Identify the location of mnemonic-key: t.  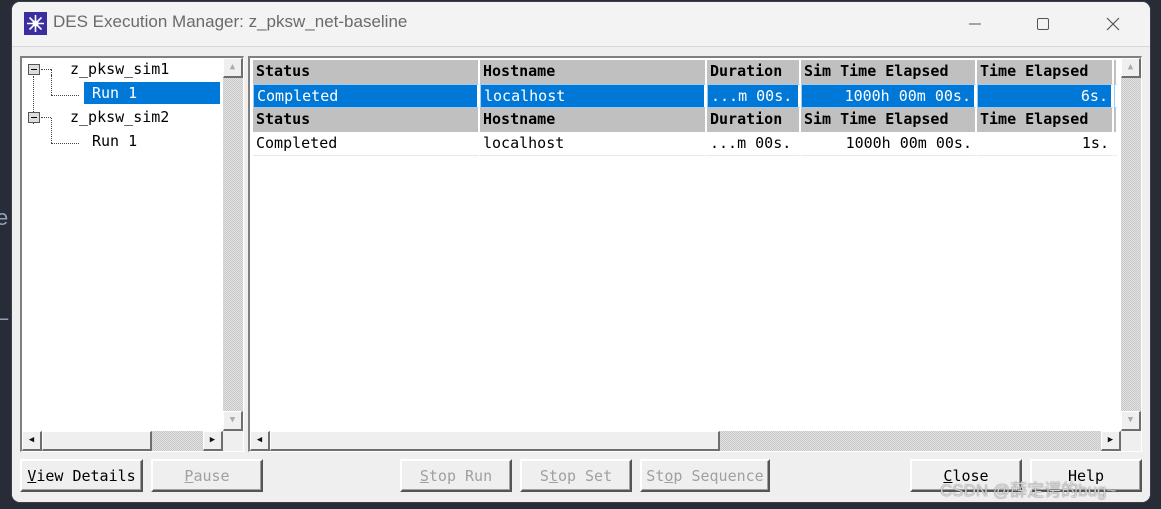
(553, 475).